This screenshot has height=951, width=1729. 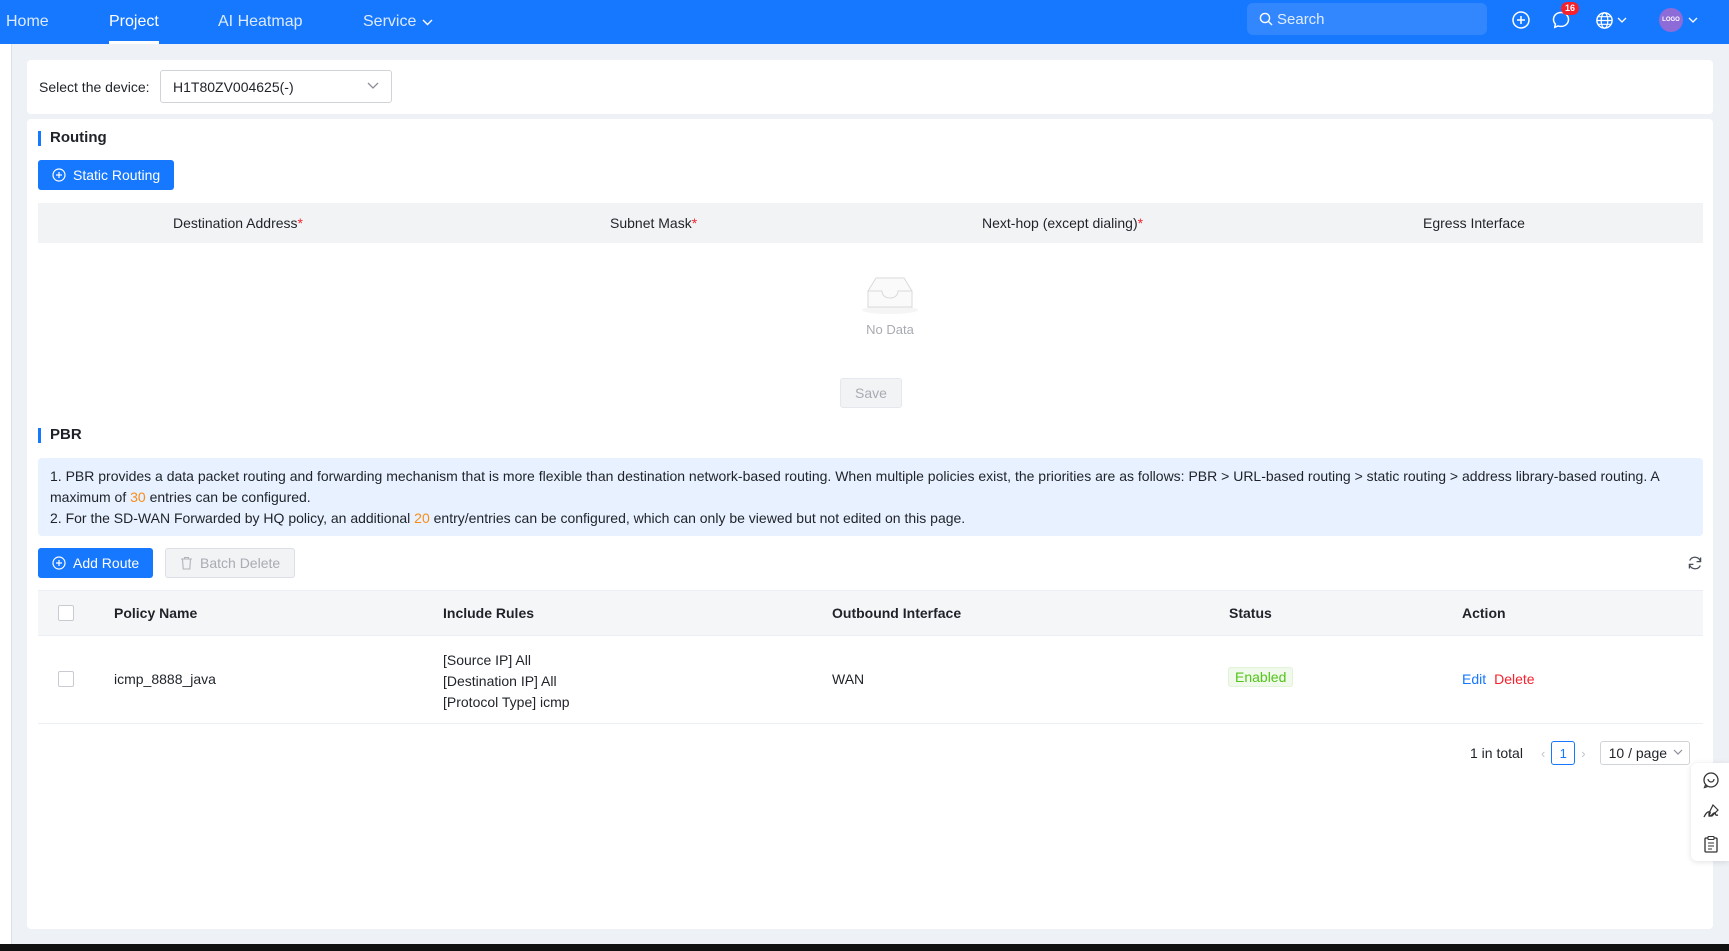 What do you see at coordinates (1563, 753) in the screenshot?
I see `page-number: 1` at bounding box center [1563, 753].